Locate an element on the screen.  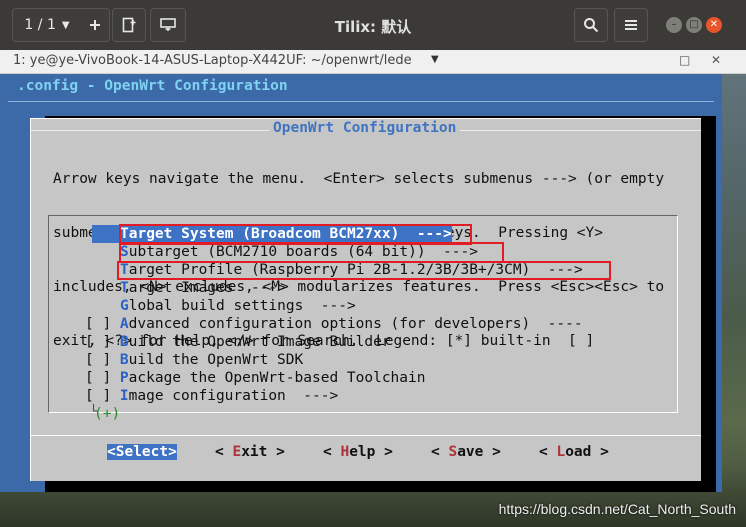
hotkey: I is located at coordinates (124, 396).